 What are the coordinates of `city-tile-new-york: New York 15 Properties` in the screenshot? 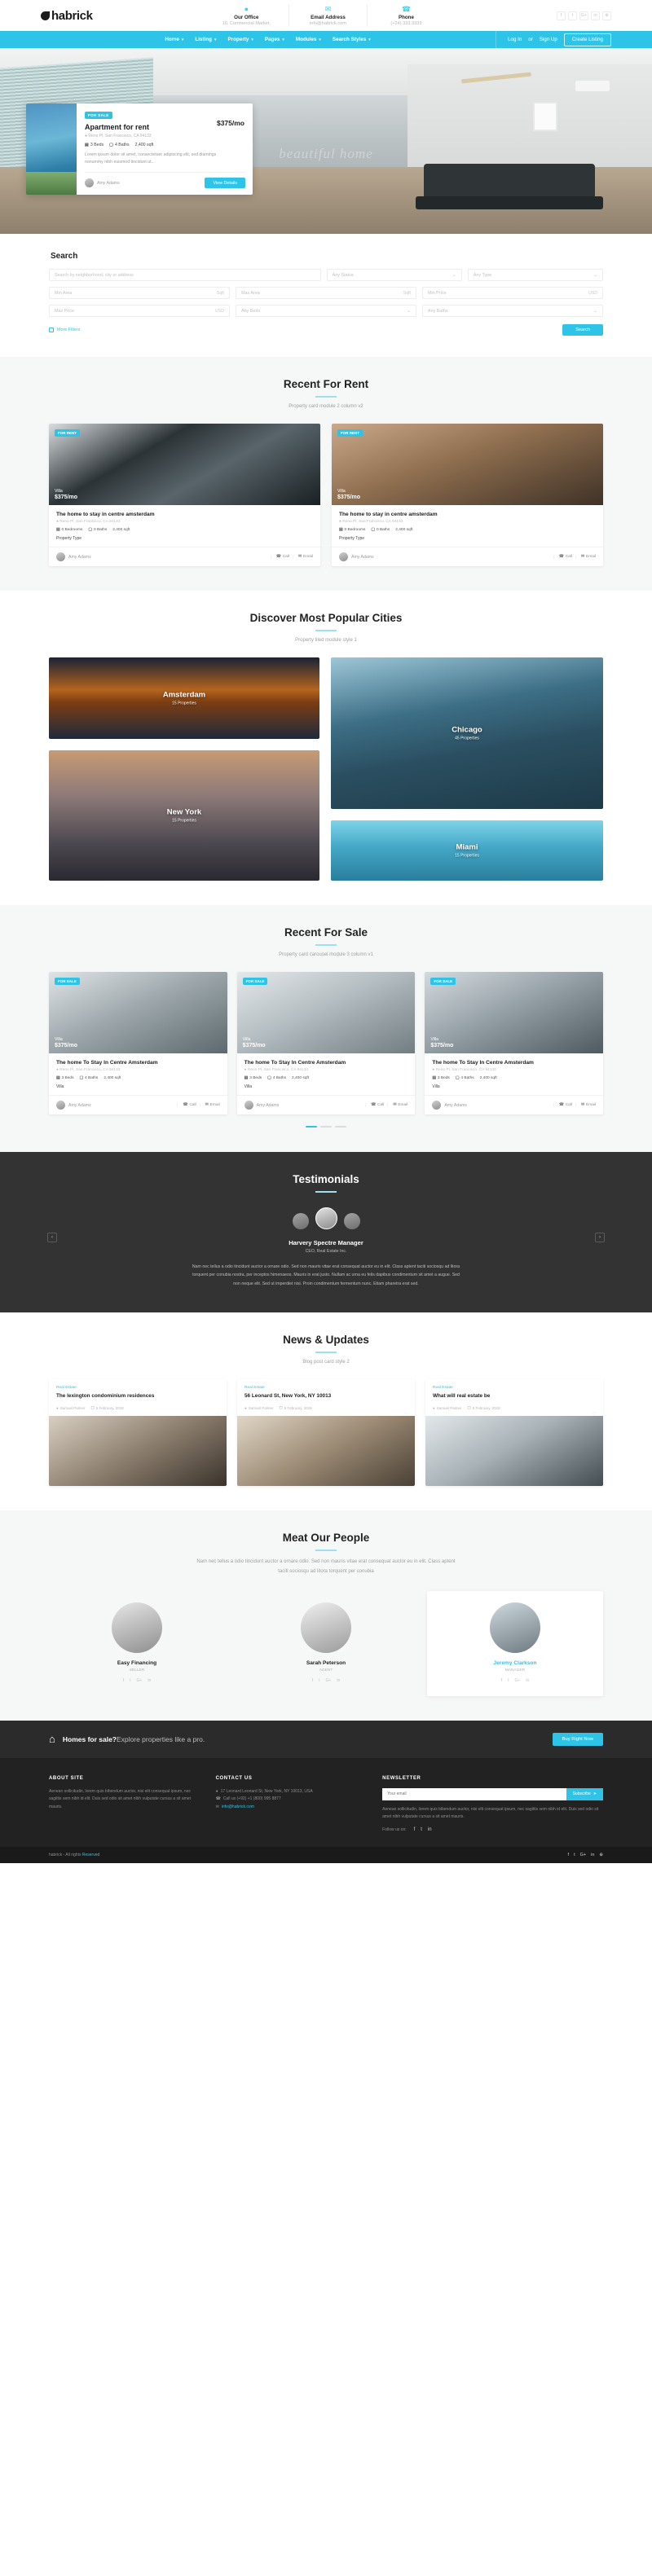 It's located at (184, 815).